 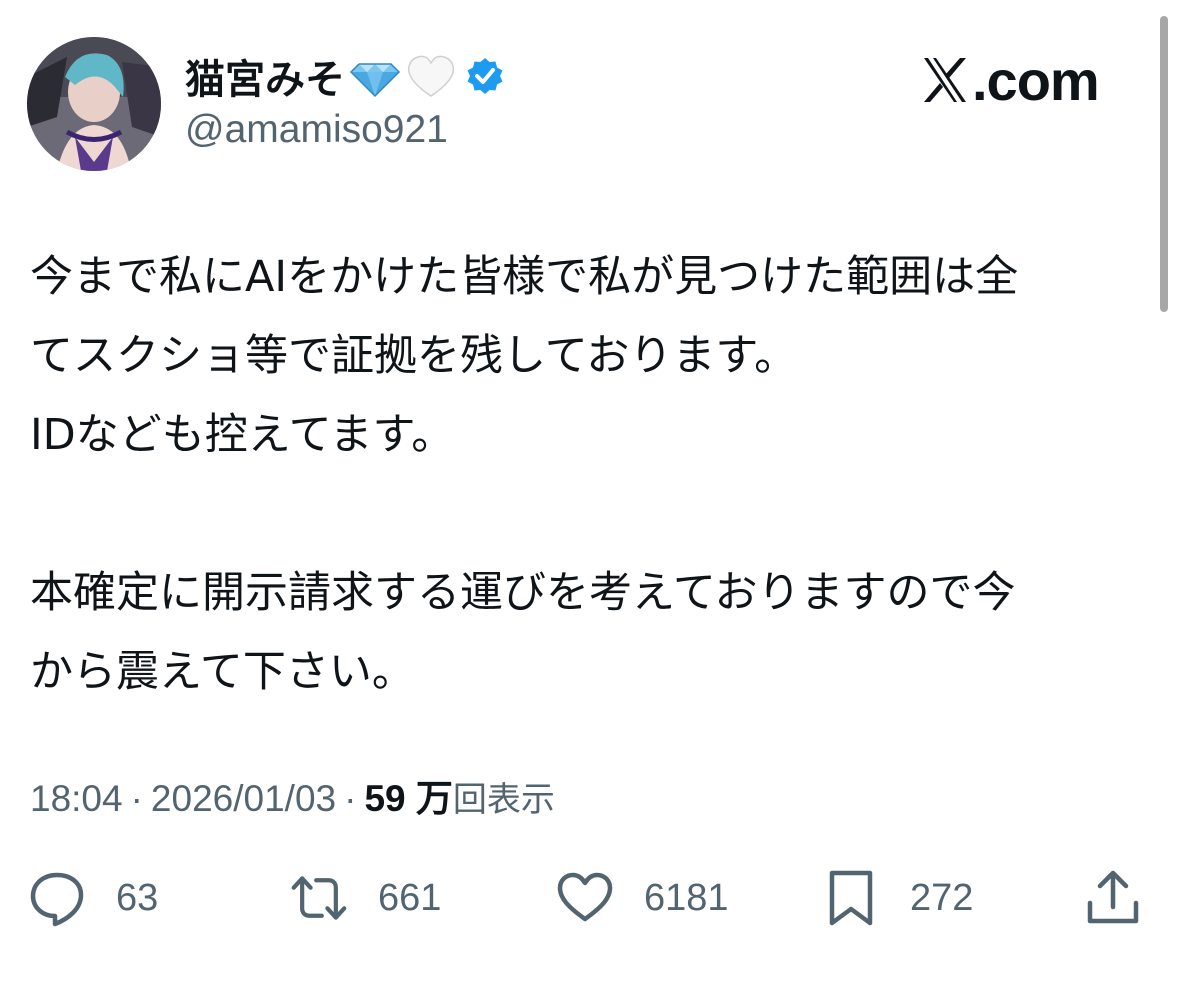 What do you see at coordinates (945, 80) in the screenshot?
I see `x-logo-icon` at bounding box center [945, 80].